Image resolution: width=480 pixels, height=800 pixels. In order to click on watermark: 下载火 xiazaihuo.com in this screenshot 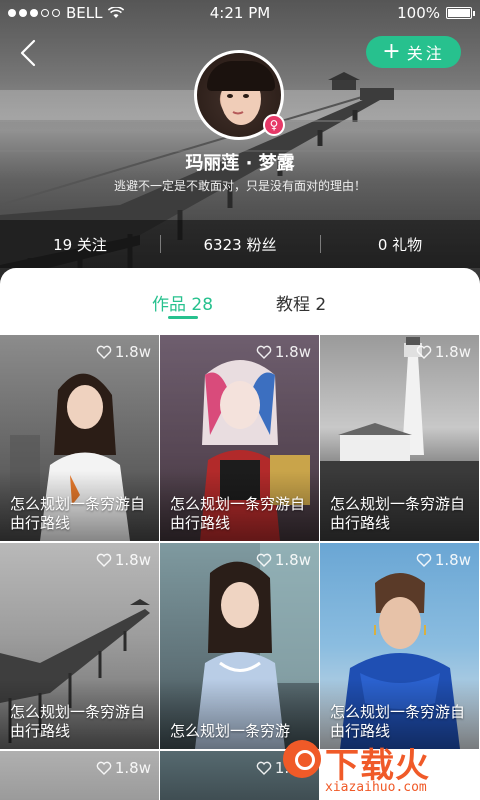, I will do `click(380, 768)`.